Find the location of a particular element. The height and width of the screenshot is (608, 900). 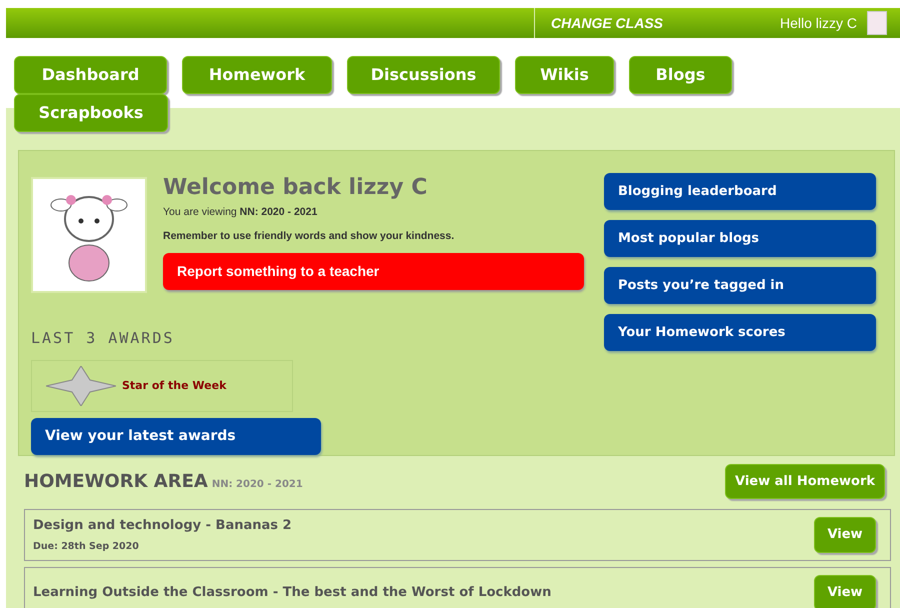

side-link-button: Your Homework scores is located at coordinates (740, 332).